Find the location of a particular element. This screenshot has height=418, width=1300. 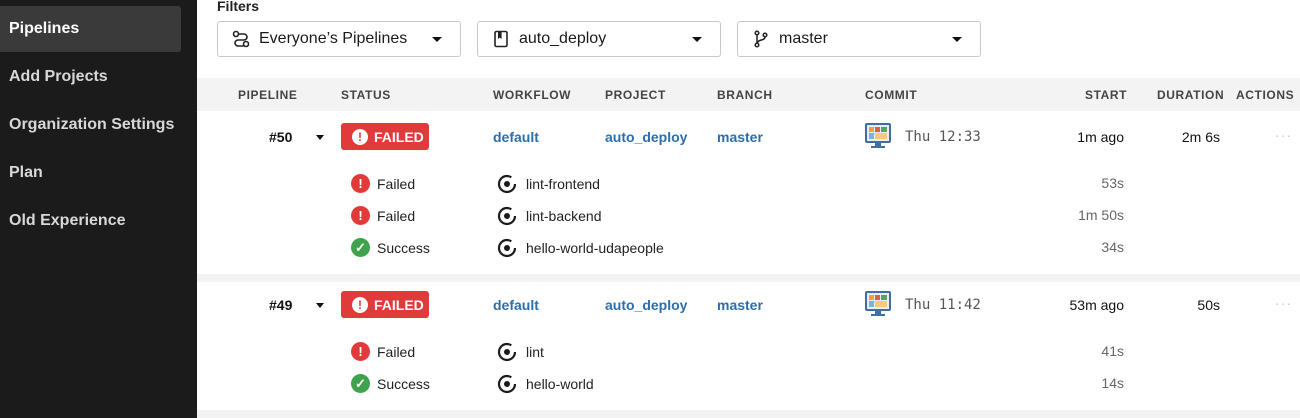

job-name: lint is located at coordinates (535, 352).